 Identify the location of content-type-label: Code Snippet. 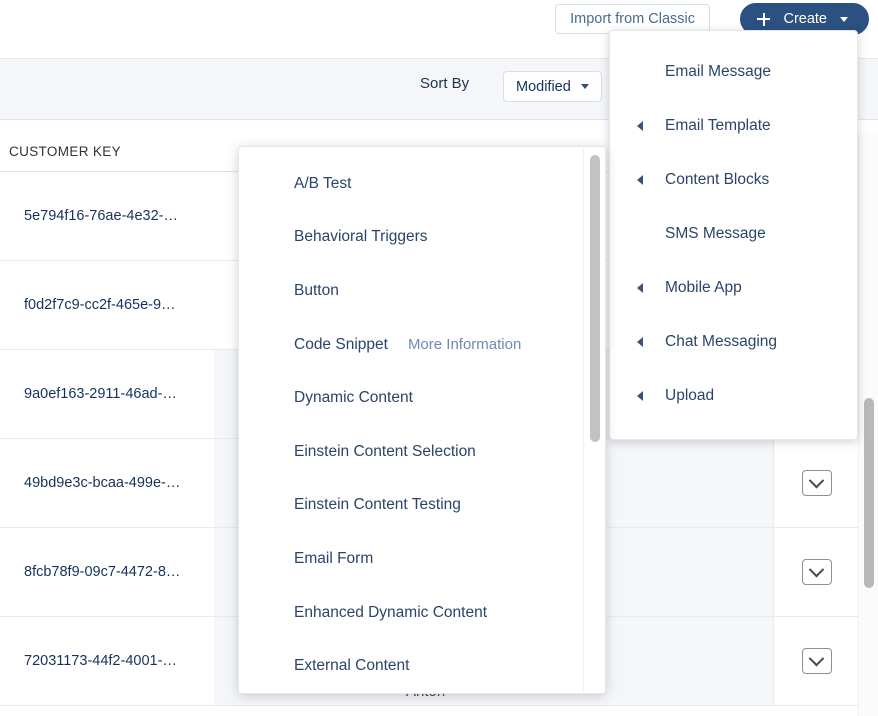
(341, 344).